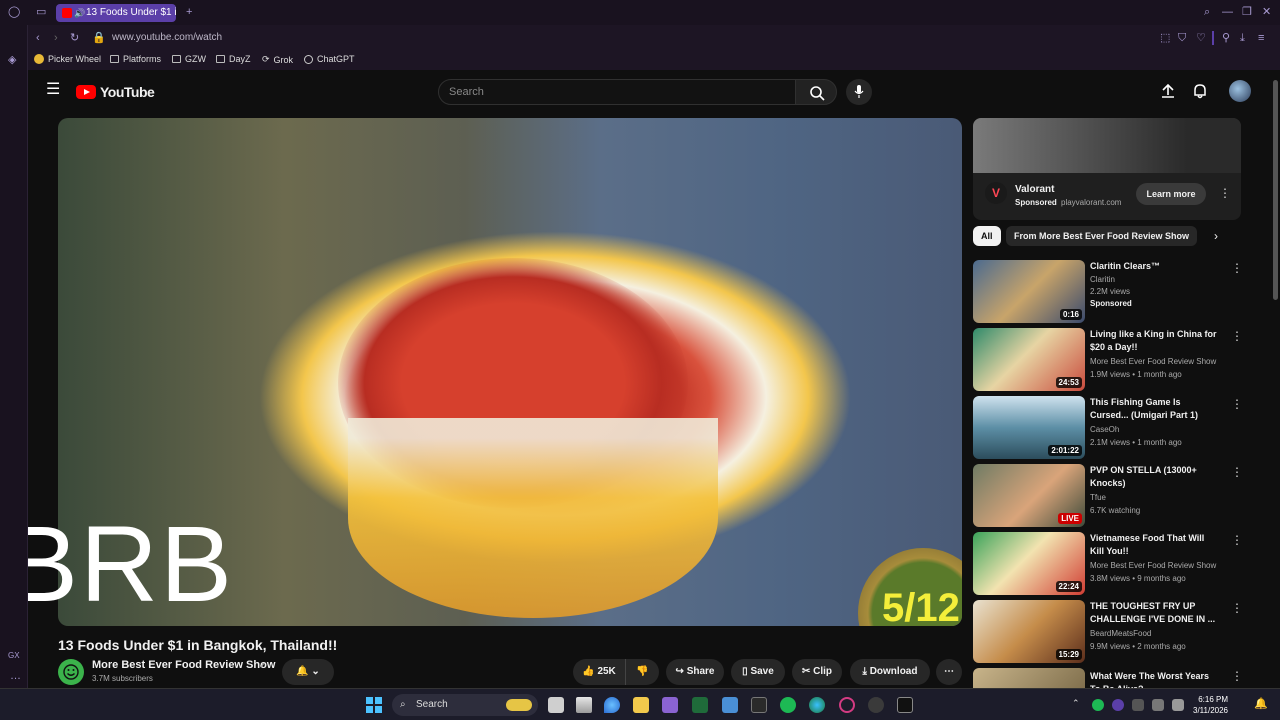 This screenshot has width=1280, height=720. Describe the element at coordinates (1155, 266) in the screenshot. I see `rec-title: Claritin Clears™` at that location.